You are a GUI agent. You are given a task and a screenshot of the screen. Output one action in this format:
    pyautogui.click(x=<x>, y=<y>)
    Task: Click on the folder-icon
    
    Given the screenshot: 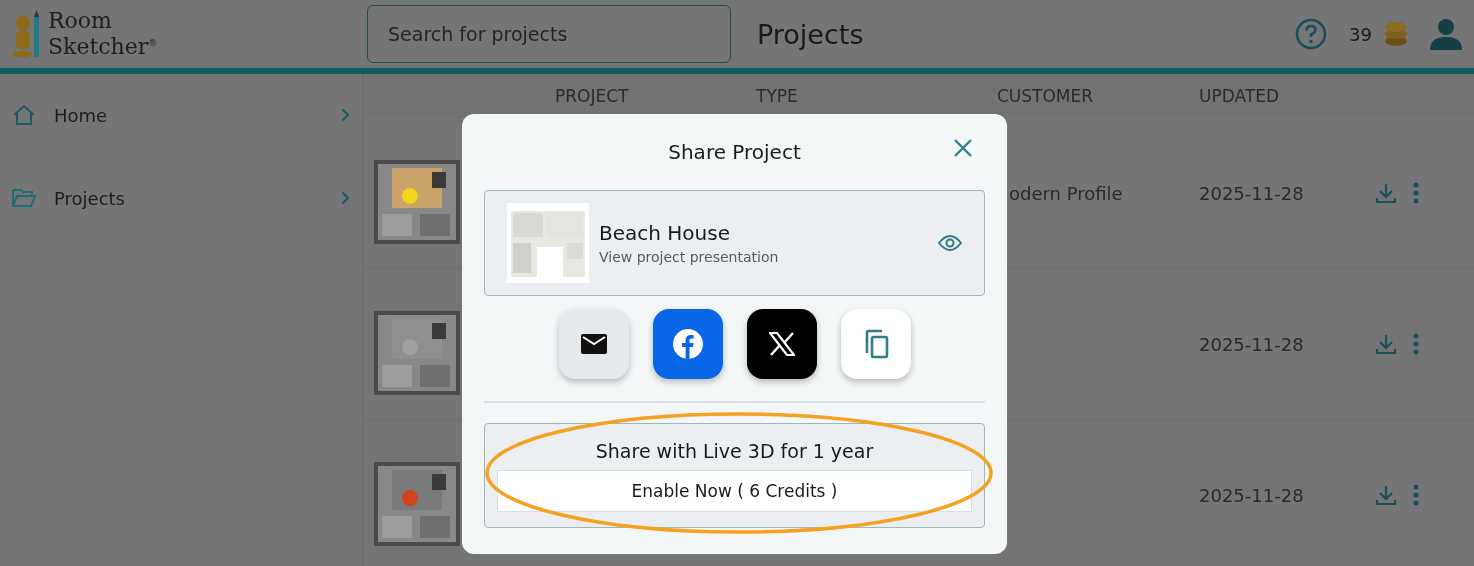 What is the action you would take?
    pyautogui.click(x=24, y=198)
    